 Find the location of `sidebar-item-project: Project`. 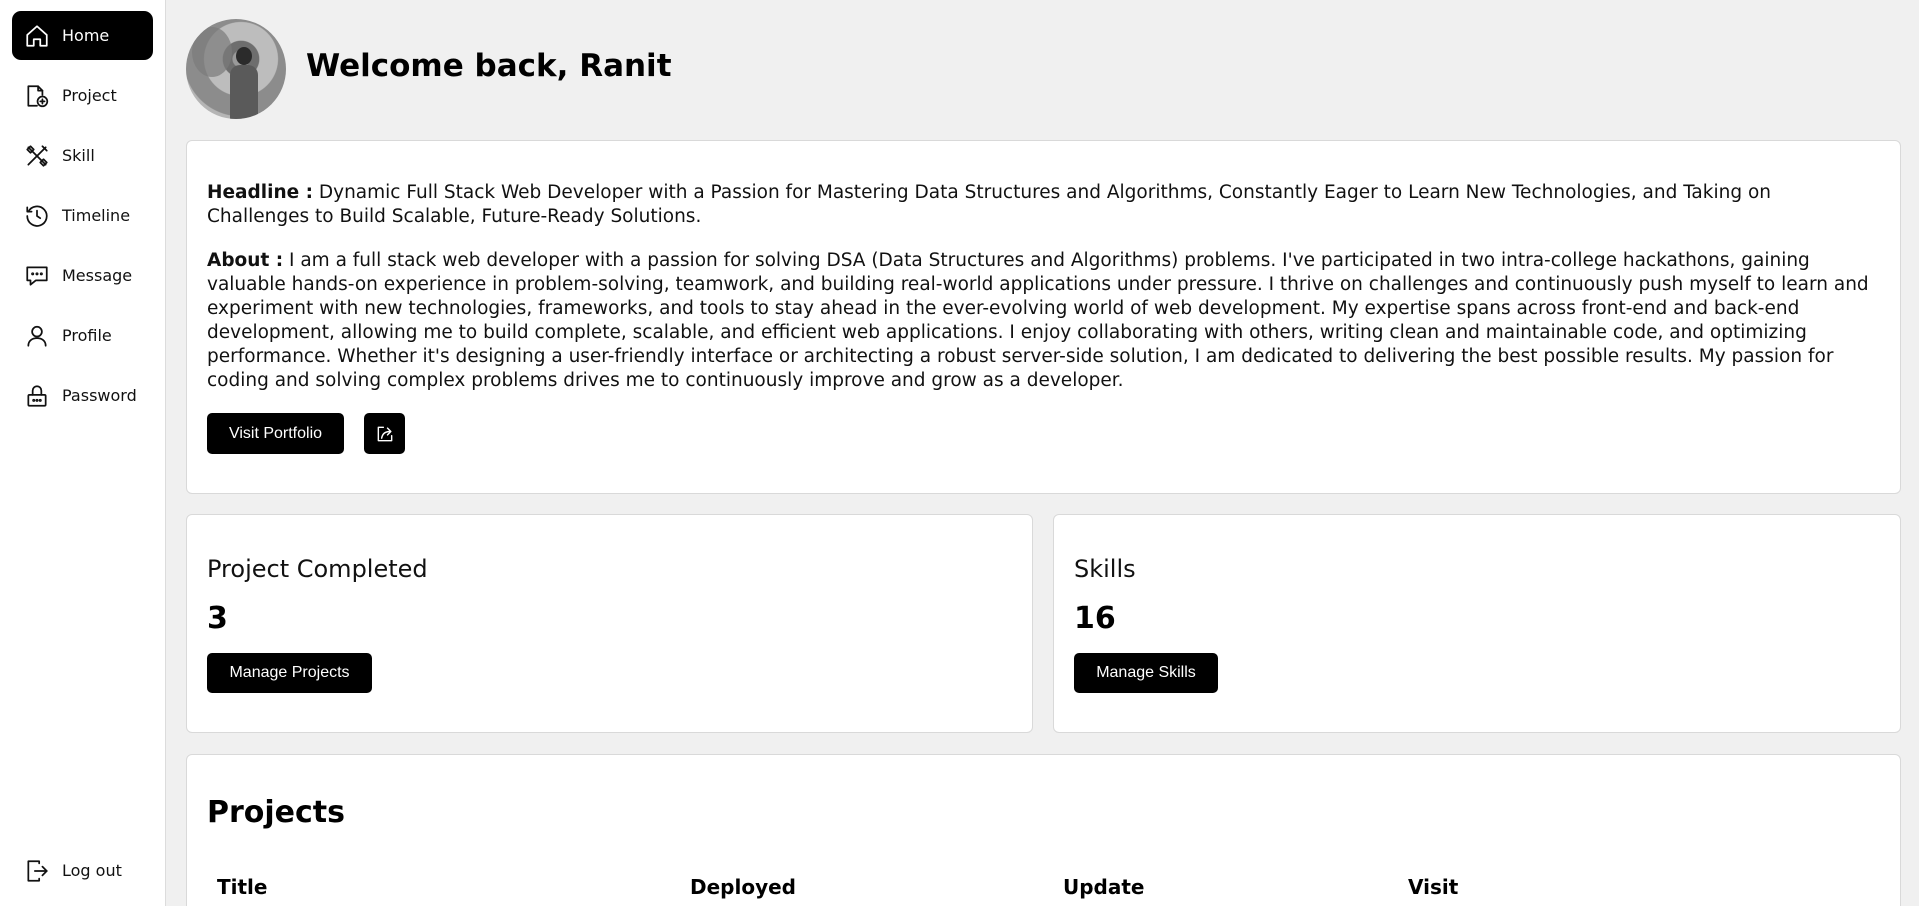

sidebar-item-project: Project is located at coordinates (82, 95).